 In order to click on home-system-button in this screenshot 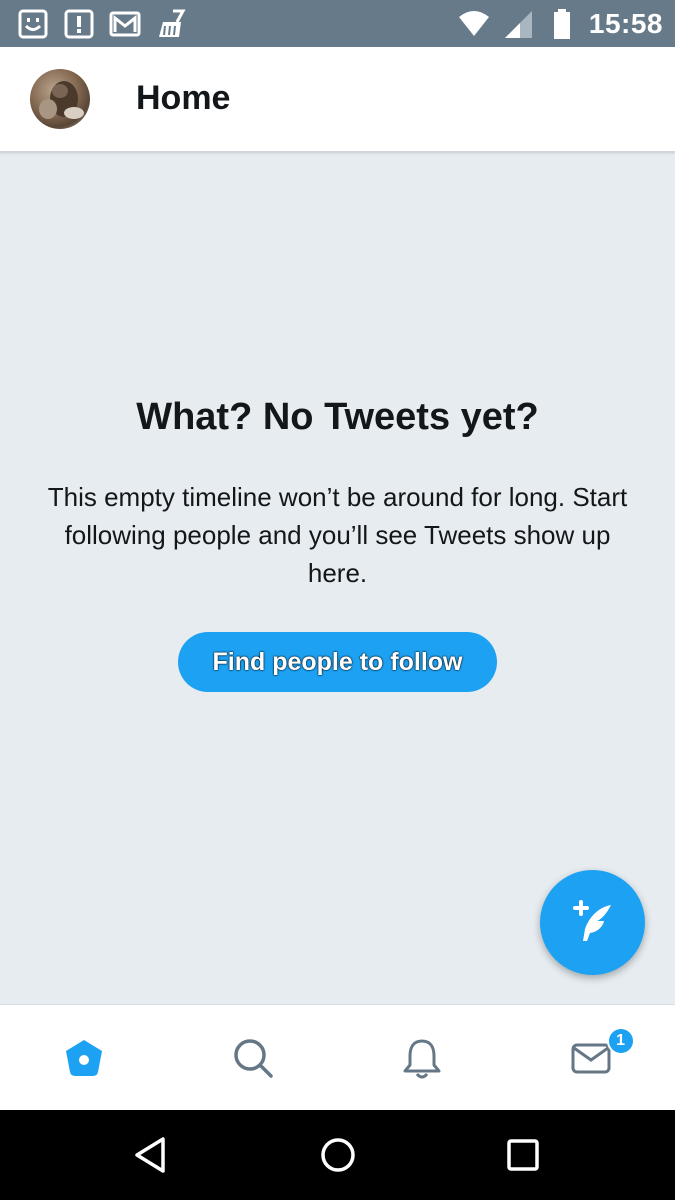, I will do `click(338, 1155)`.